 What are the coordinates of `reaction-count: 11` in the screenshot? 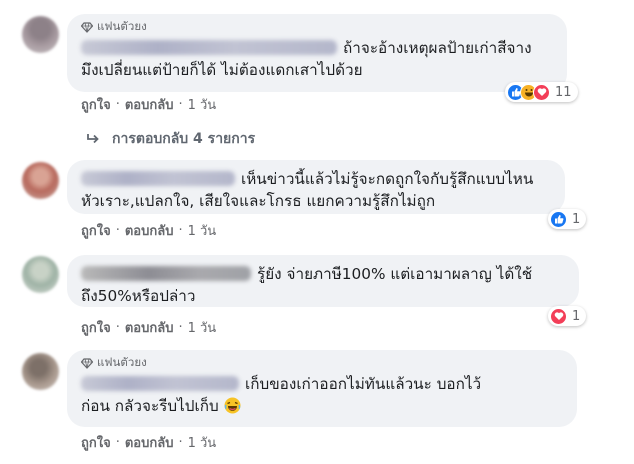 It's located at (563, 92).